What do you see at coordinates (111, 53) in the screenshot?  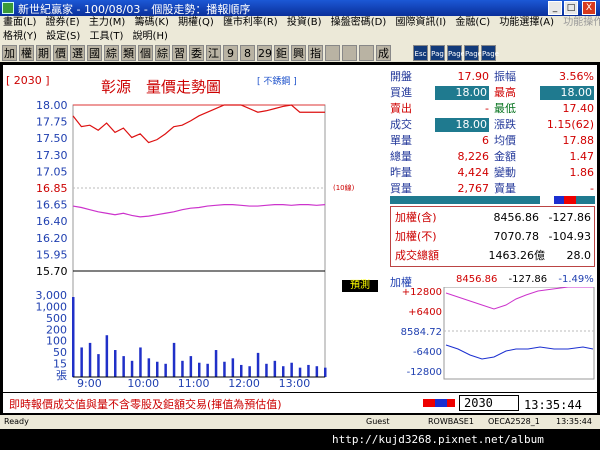 I see `toolbar-button-6: 綜` at bounding box center [111, 53].